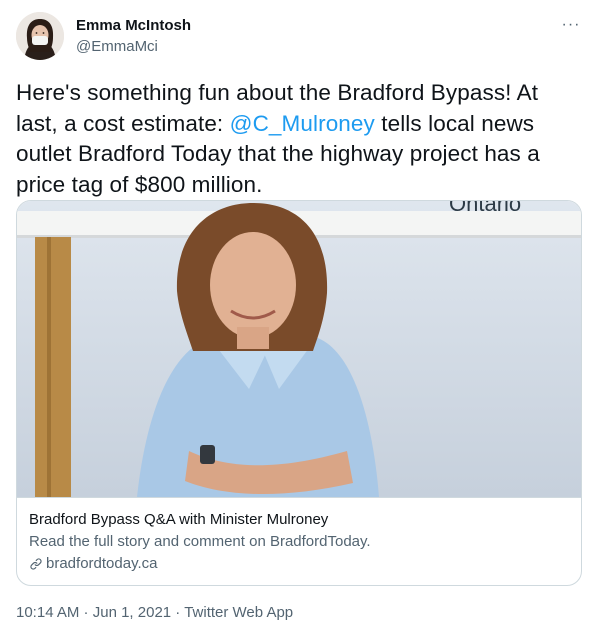 Image resolution: width=598 pixels, height=634 pixels. What do you see at coordinates (36, 564) in the screenshot?
I see `link-icon` at bounding box center [36, 564].